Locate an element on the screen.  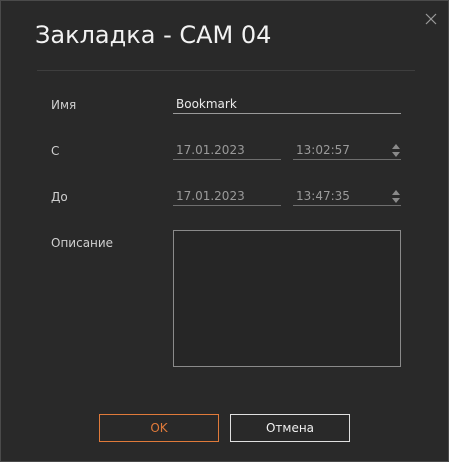
close-button is located at coordinates (431, 19).